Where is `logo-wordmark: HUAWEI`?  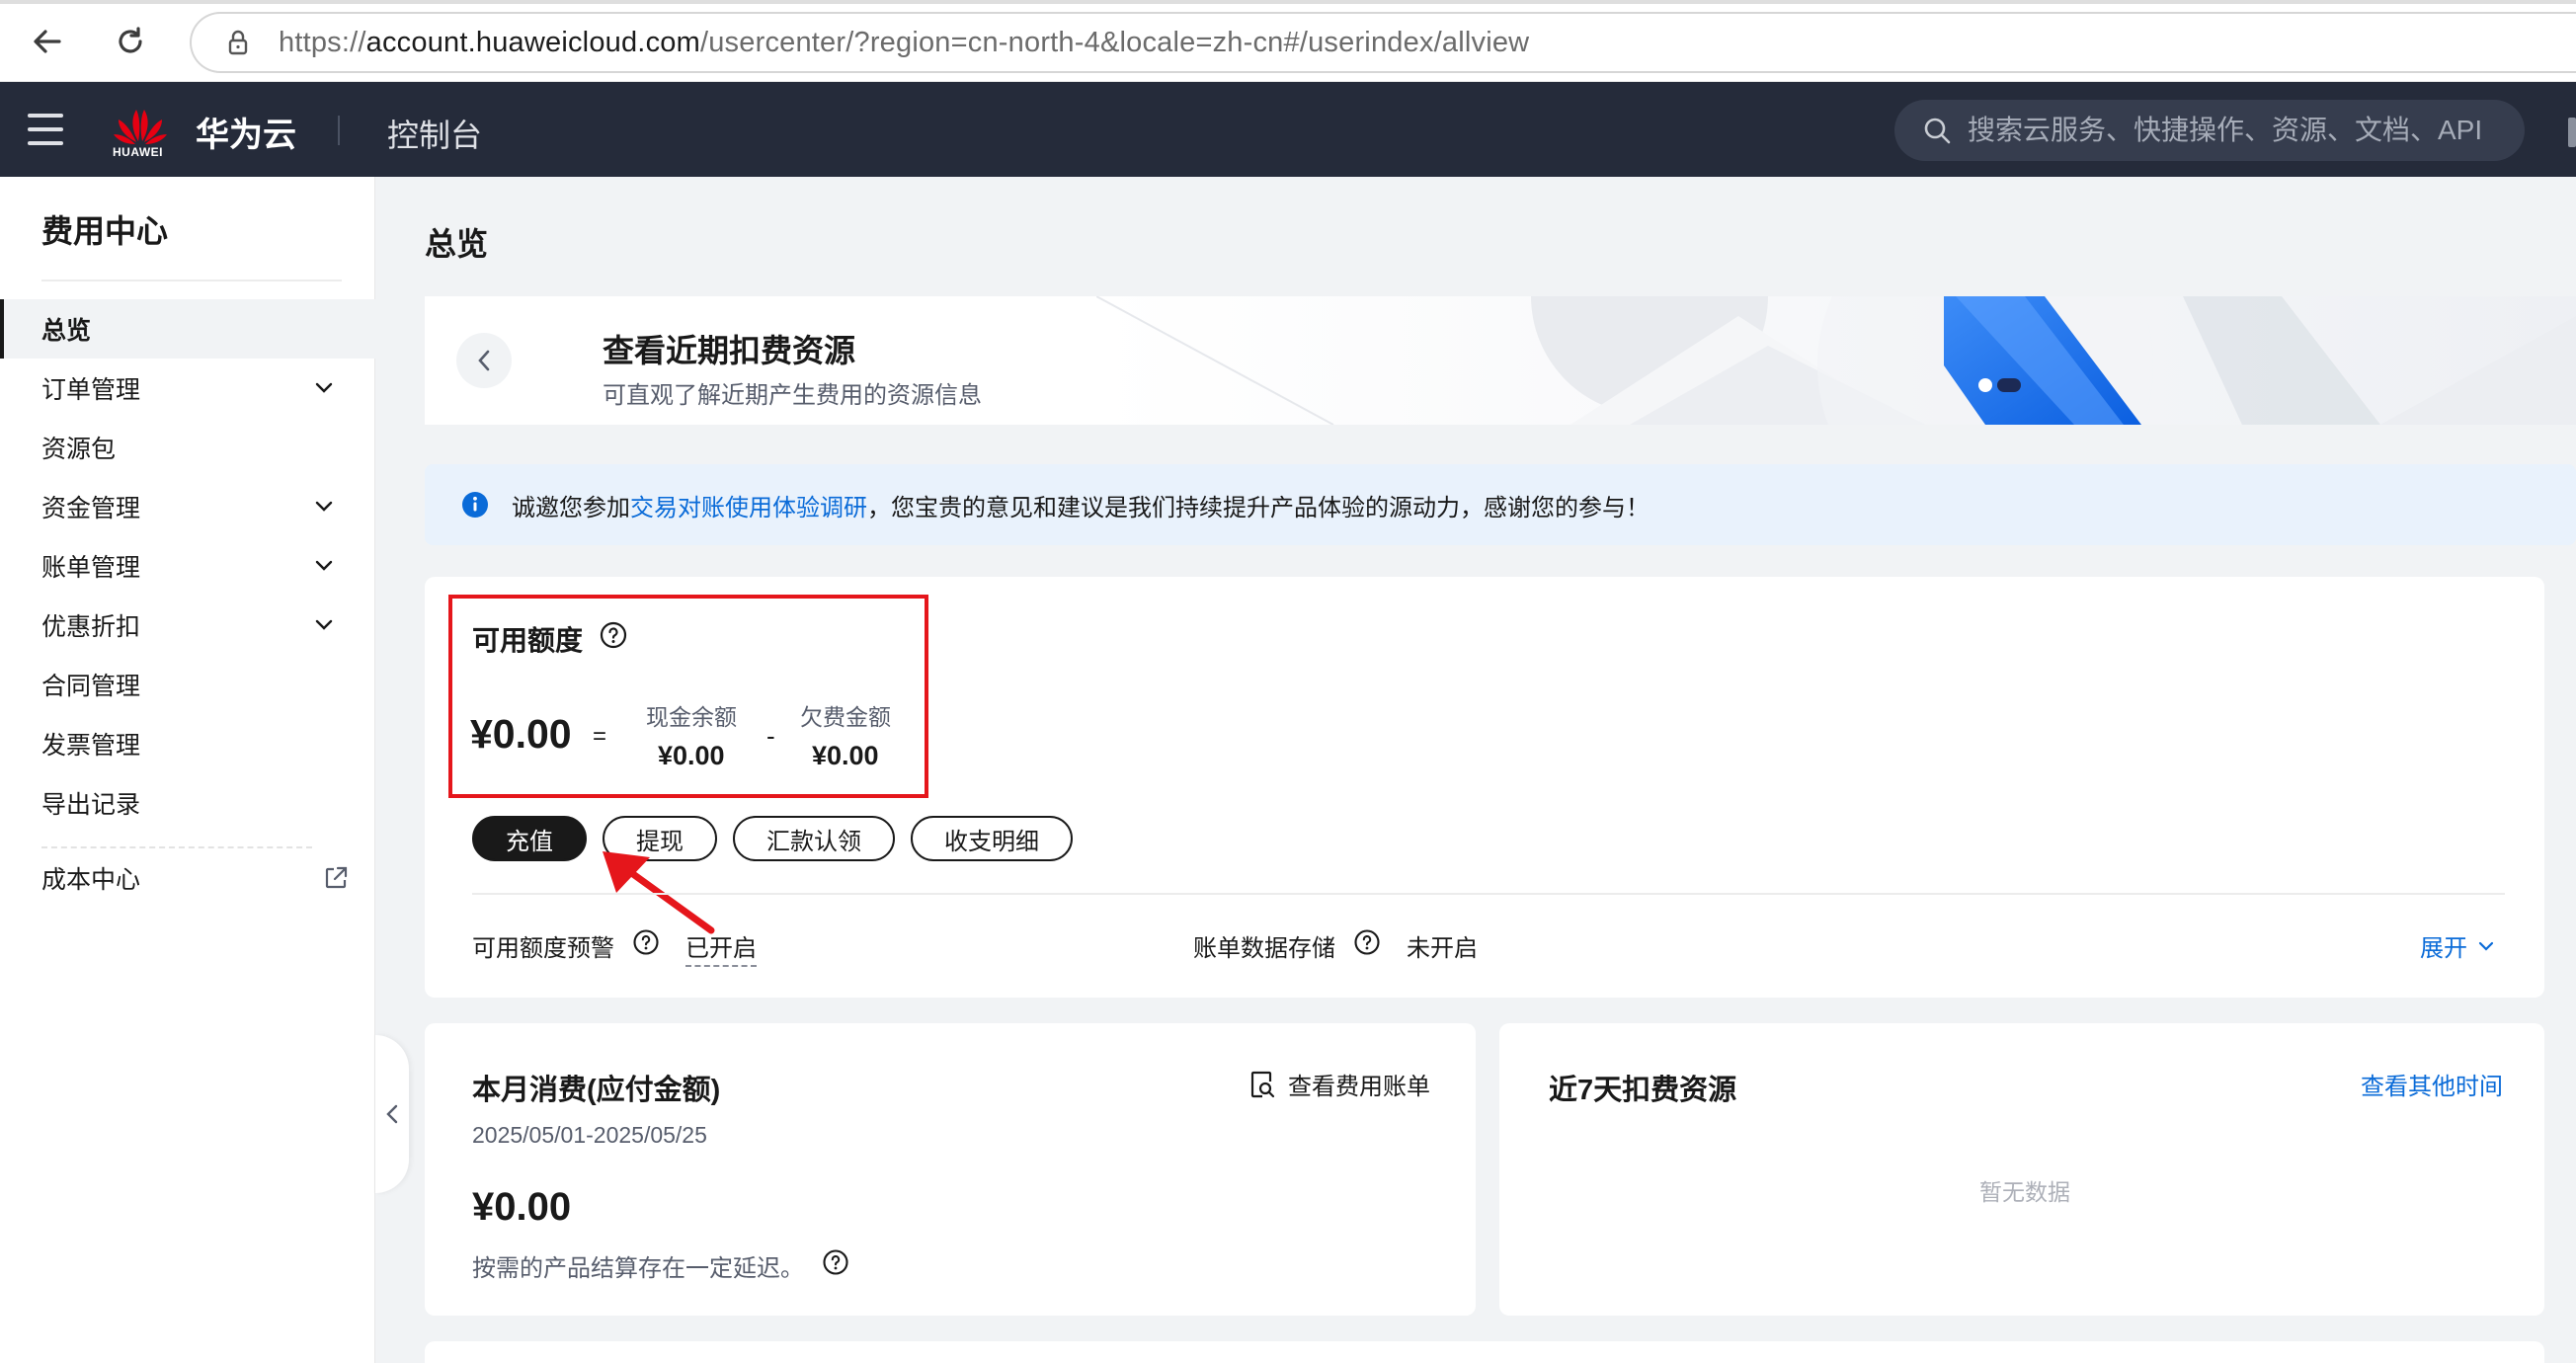 logo-wordmark: HUAWEI is located at coordinates (138, 152).